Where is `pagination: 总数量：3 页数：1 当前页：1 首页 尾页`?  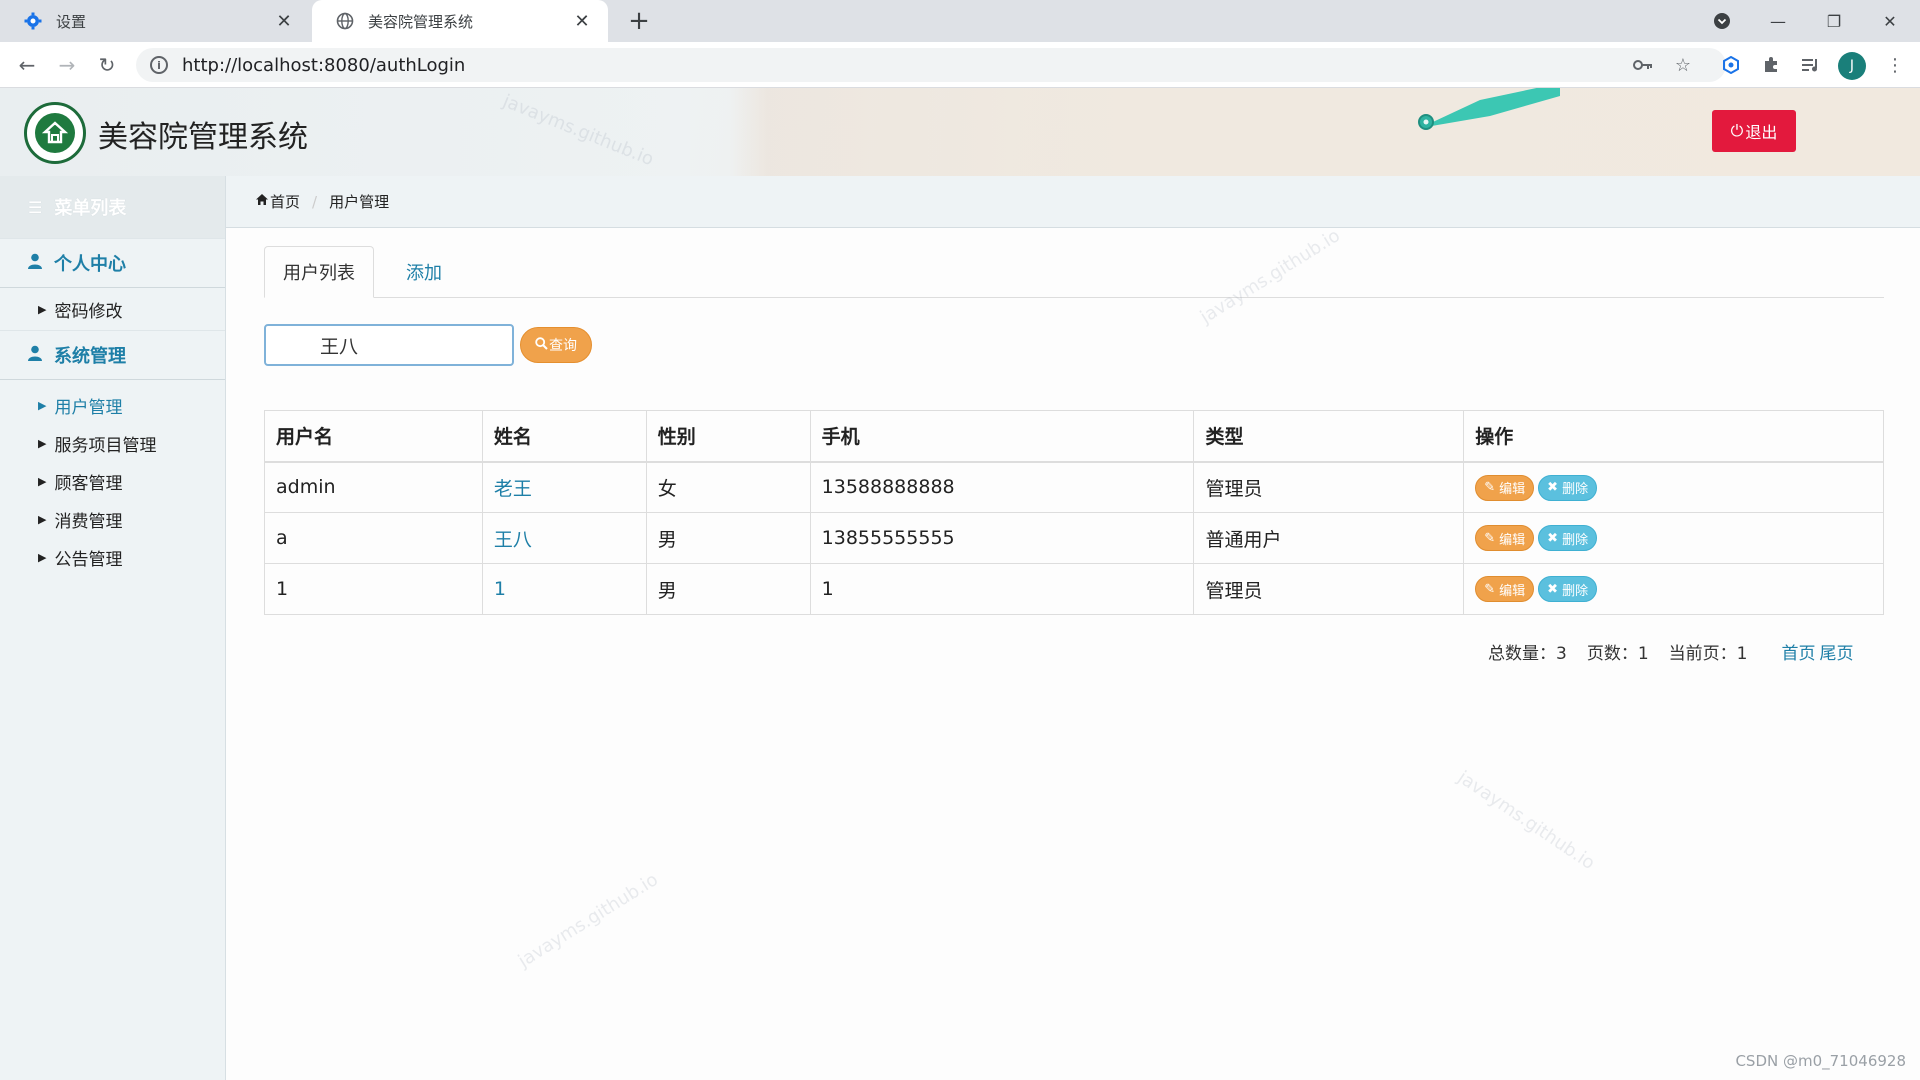 pagination: 总数量：3 页数：1 当前页：1 首页 尾页 is located at coordinates (1688, 651).